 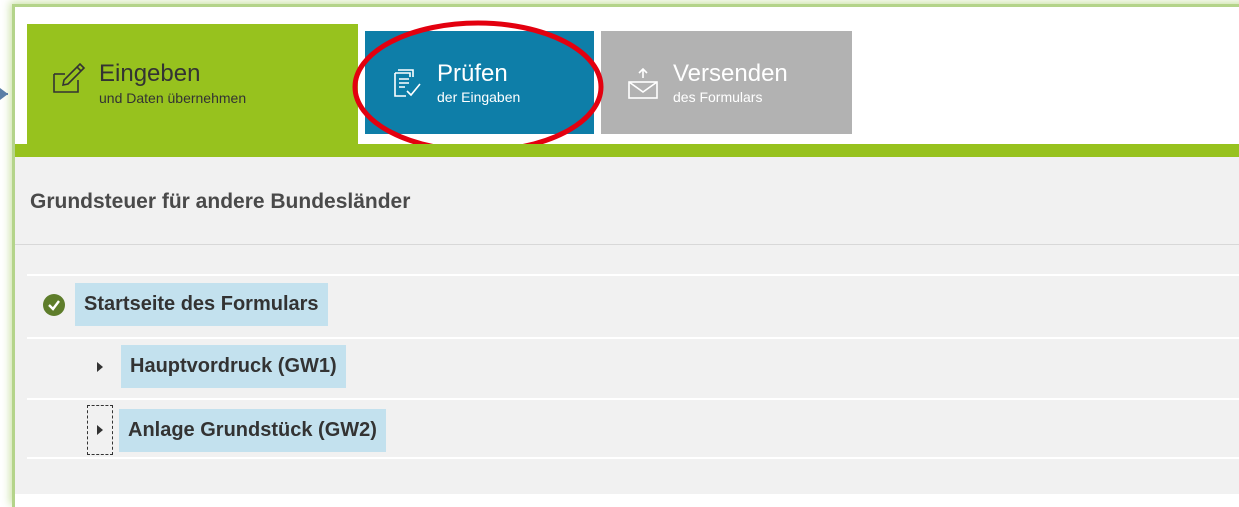 I want to click on edit-icon, so click(x=69, y=78).